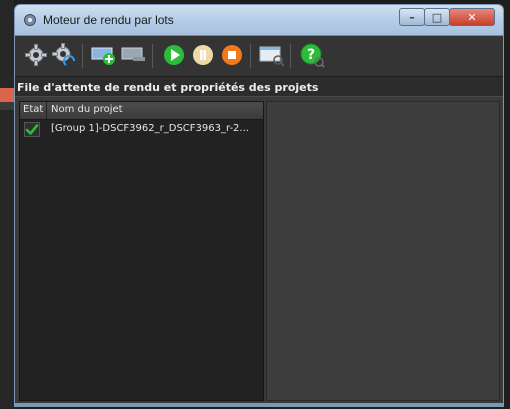 This screenshot has width=510, height=409. I want to click on gear-refresh-icon, so click(63, 54).